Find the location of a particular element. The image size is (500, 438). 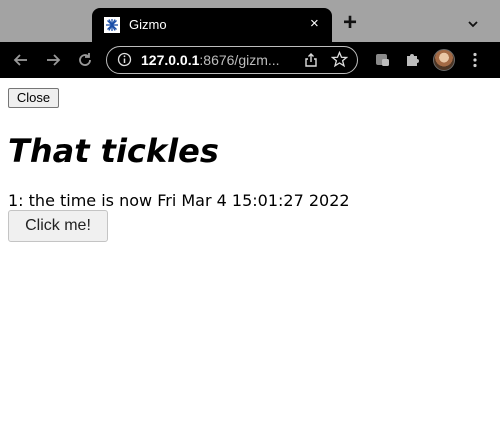

tab-search-chevron-icon is located at coordinates (473, 23).